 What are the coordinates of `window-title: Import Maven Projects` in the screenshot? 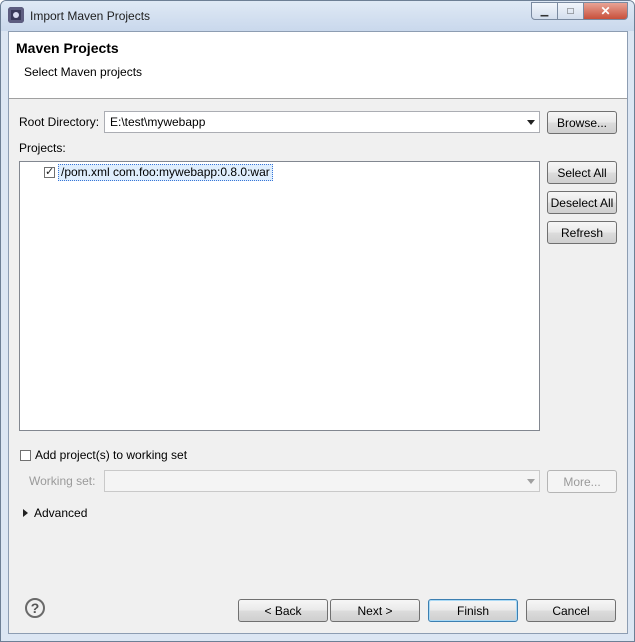 It's located at (90, 16).